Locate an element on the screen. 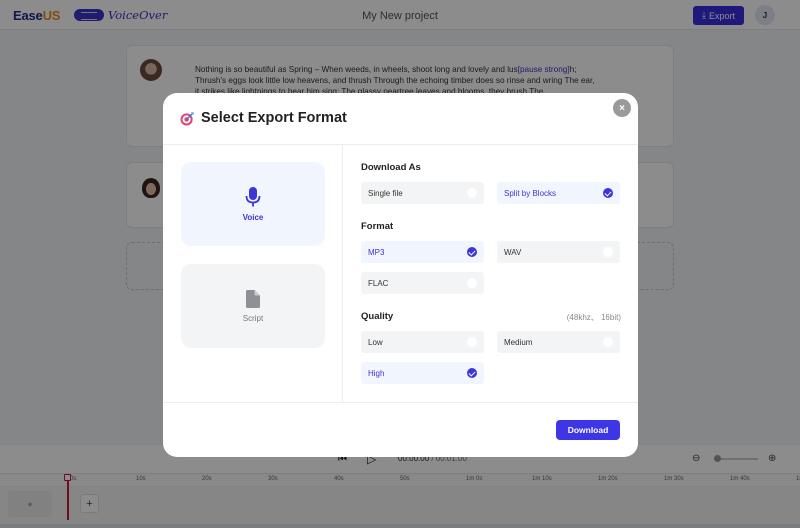 The image size is (800, 528). microphone-icon is located at coordinates (253, 196).